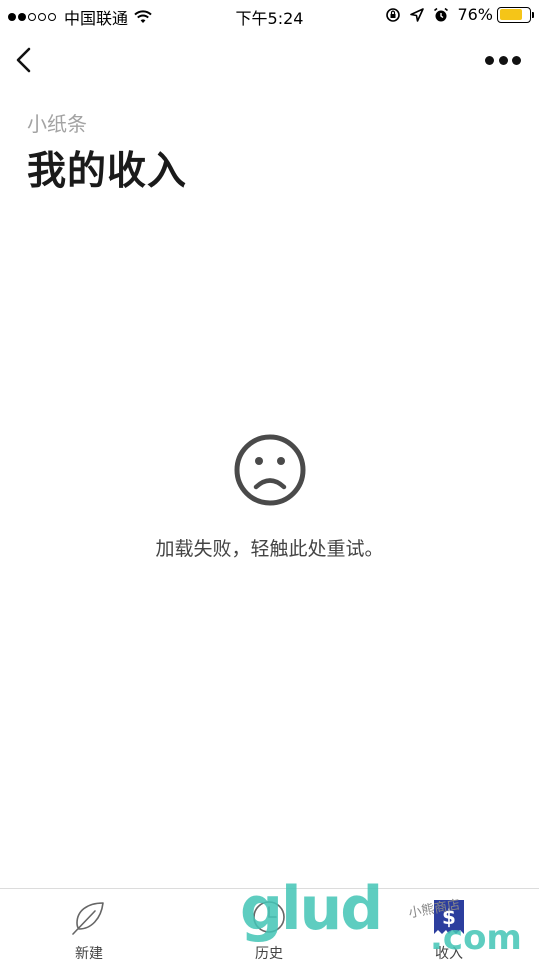  What do you see at coordinates (417, 14) in the screenshot?
I see `location-arrow-icon` at bounding box center [417, 14].